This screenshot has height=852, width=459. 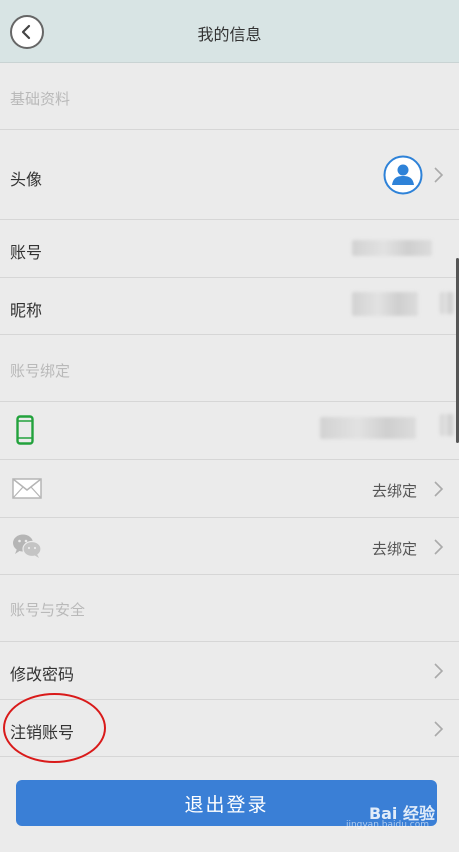 I want to click on section-security-label: 账号与安全, so click(x=48, y=610).